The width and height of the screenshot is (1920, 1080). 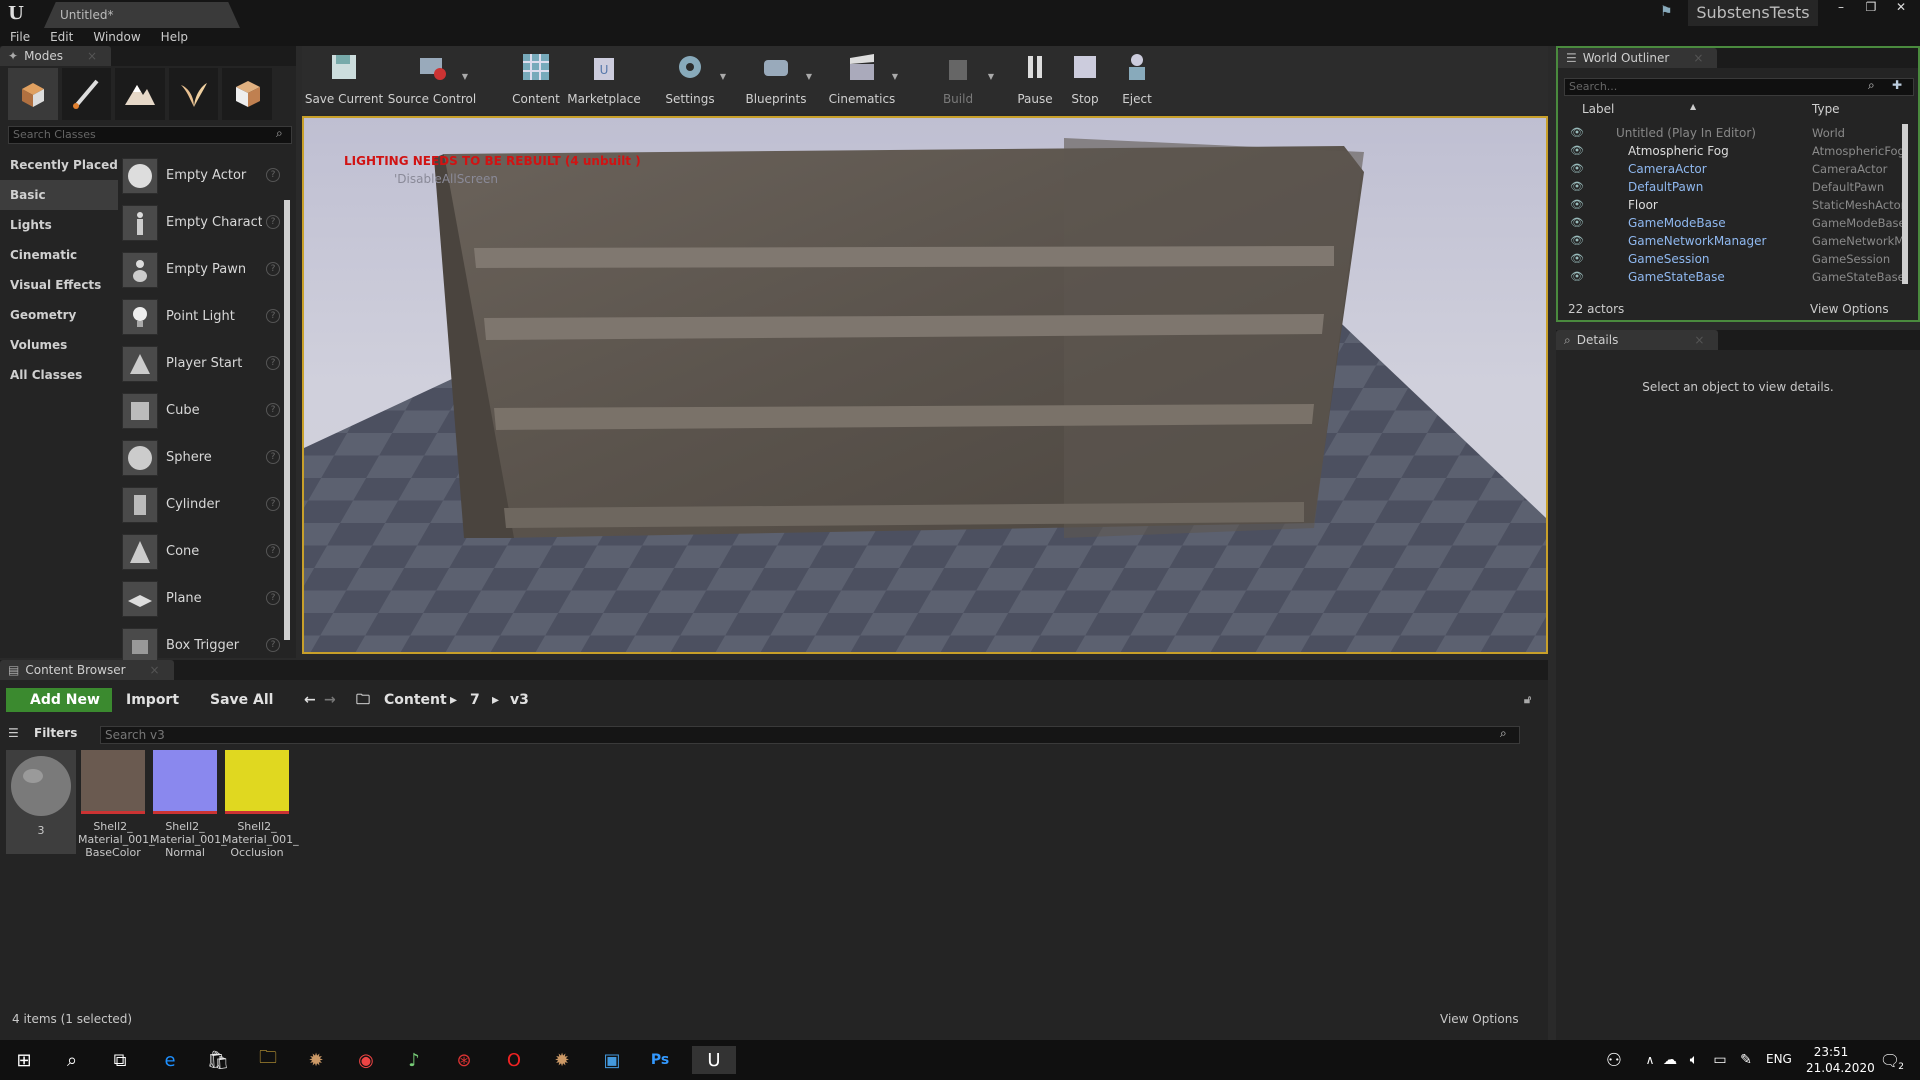 I want to click on document-tab: Untitled*, so click(x=142, y=15).